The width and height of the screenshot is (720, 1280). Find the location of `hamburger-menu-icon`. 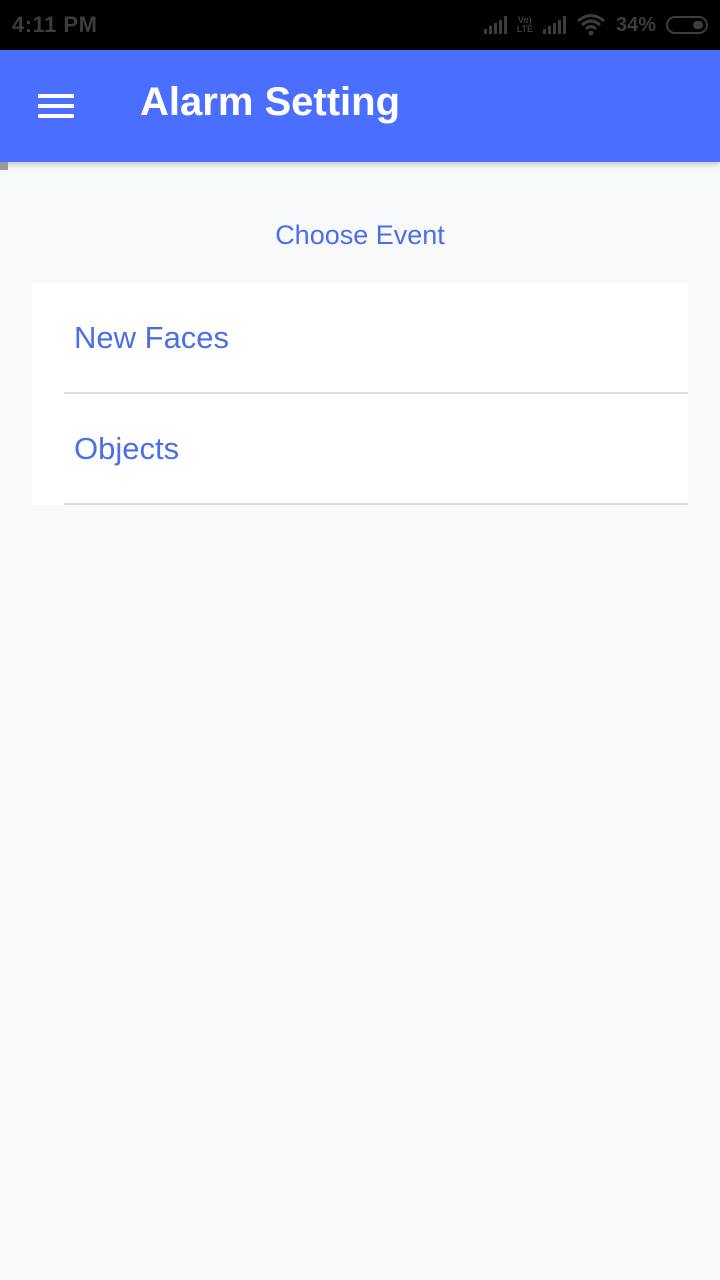

hamburger-menu-icon is located at coordinates (56, 106).